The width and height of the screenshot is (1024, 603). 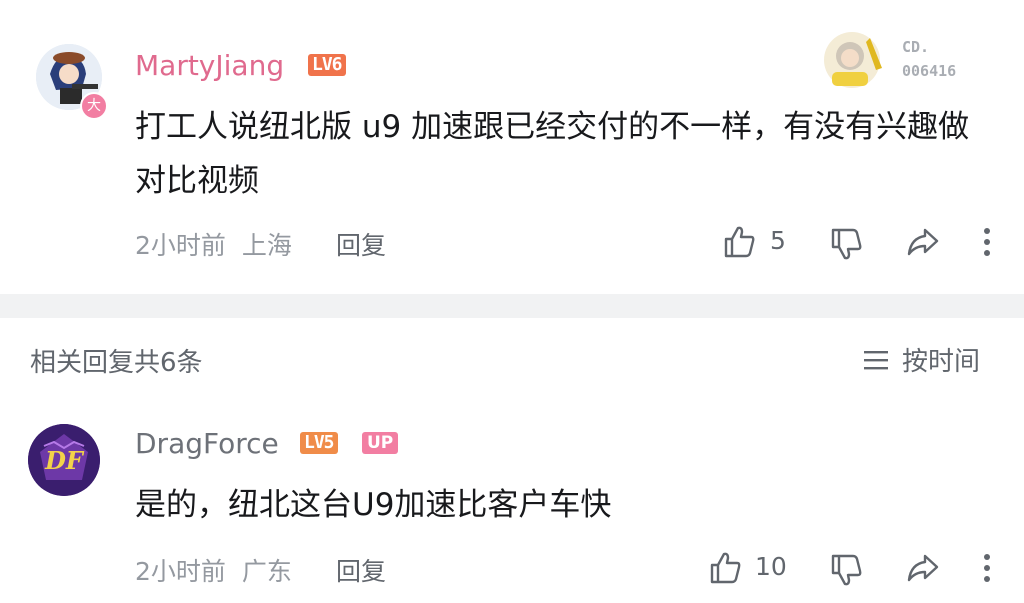 I want to click on reply-text: 是的，纽北这台U9加速比客户车快, so click(x=373, y=505).